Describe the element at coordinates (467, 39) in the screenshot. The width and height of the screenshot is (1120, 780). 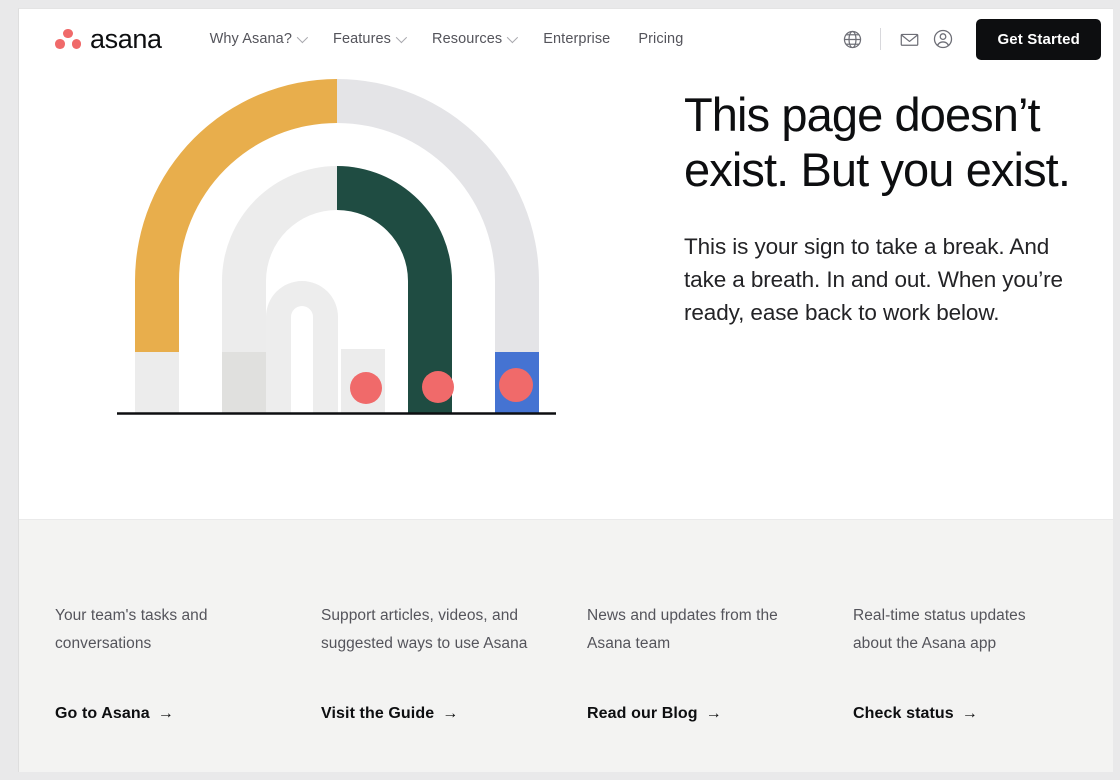
I see `nav-item-label: Resources` at that location.